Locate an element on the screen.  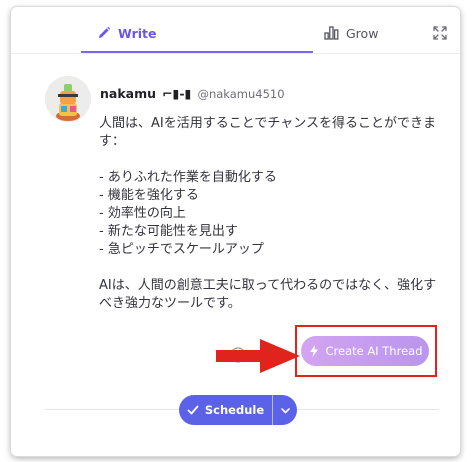
expand-icon is located at coordinates (440, 33).